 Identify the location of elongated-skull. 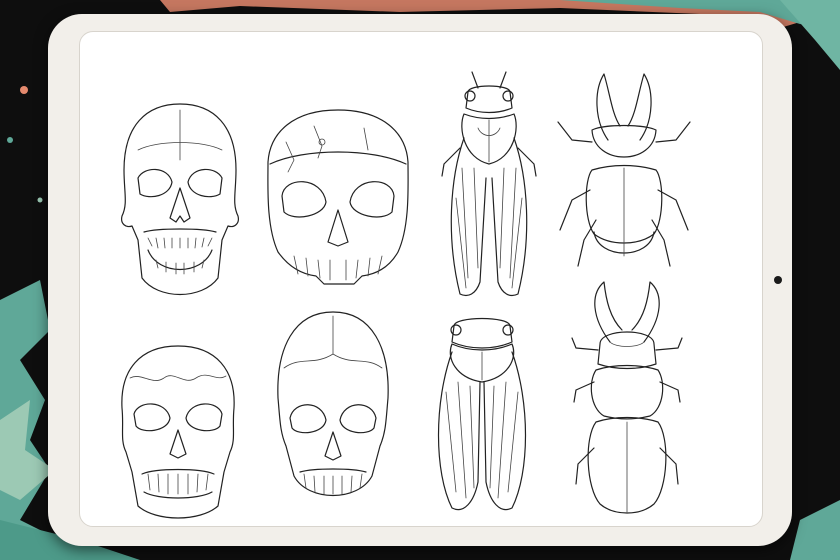
(333, 412).